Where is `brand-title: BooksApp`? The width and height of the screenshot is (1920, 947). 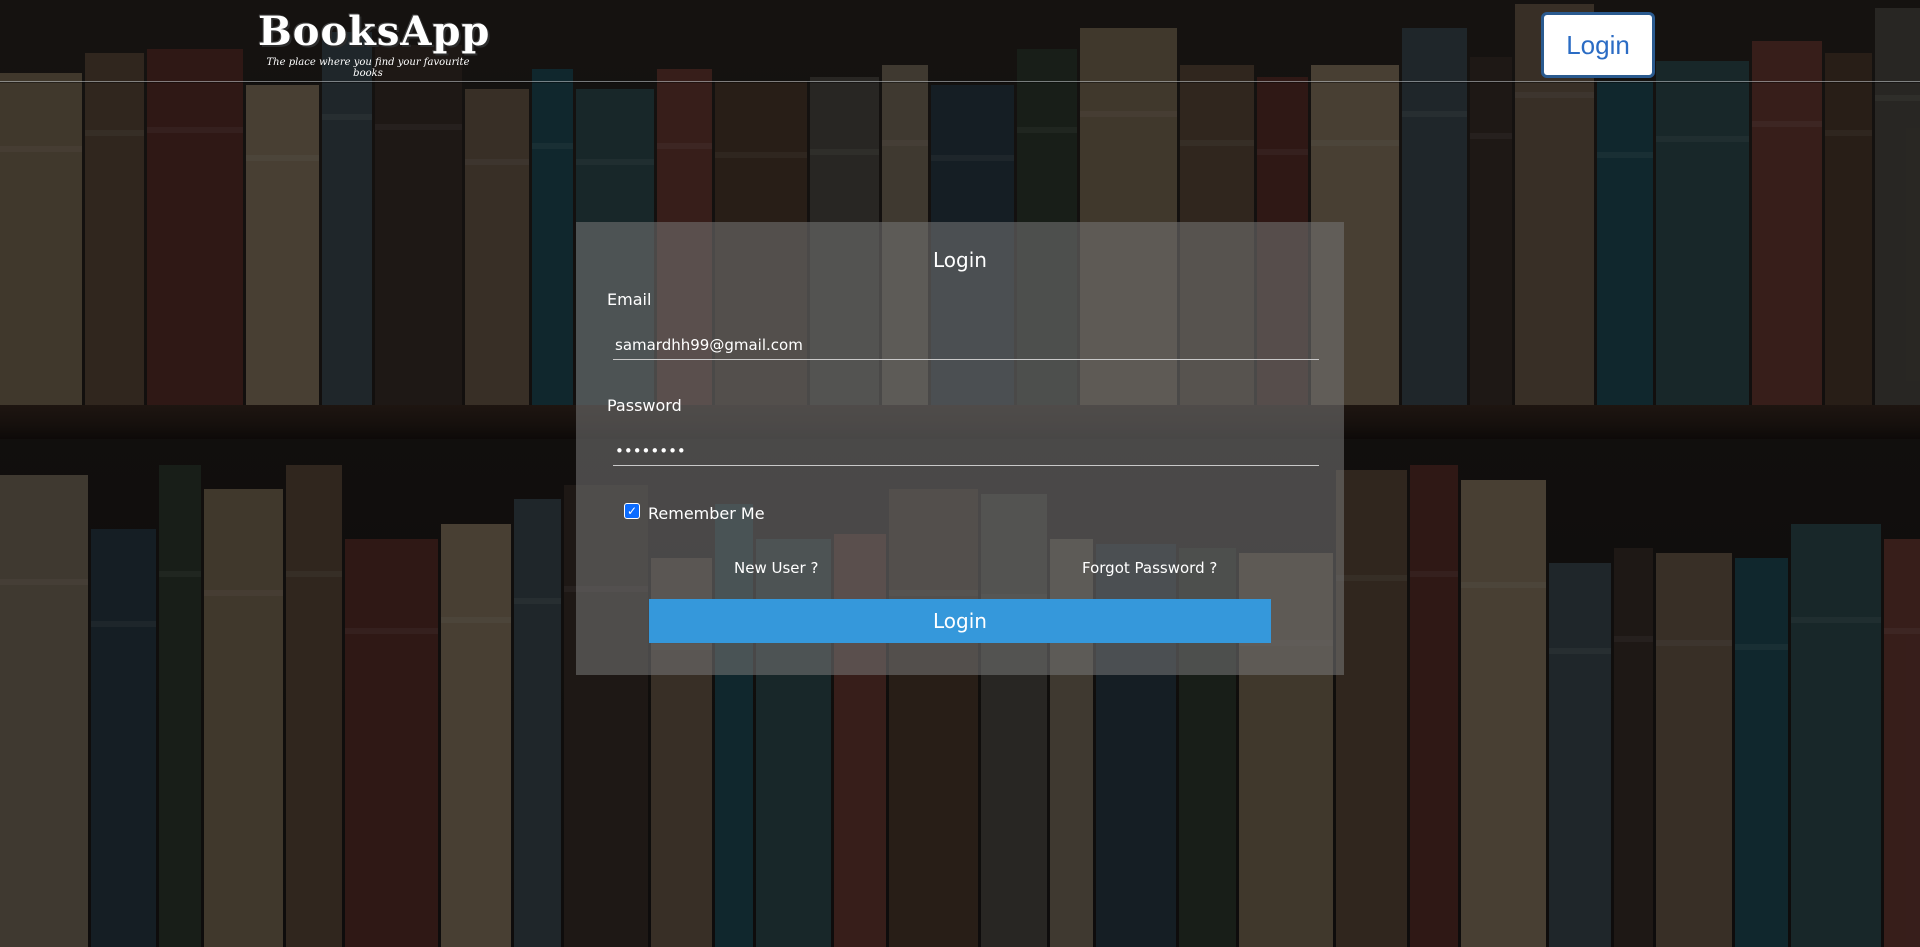
brand-title: BooksApp is located at coordinates (374, 31).